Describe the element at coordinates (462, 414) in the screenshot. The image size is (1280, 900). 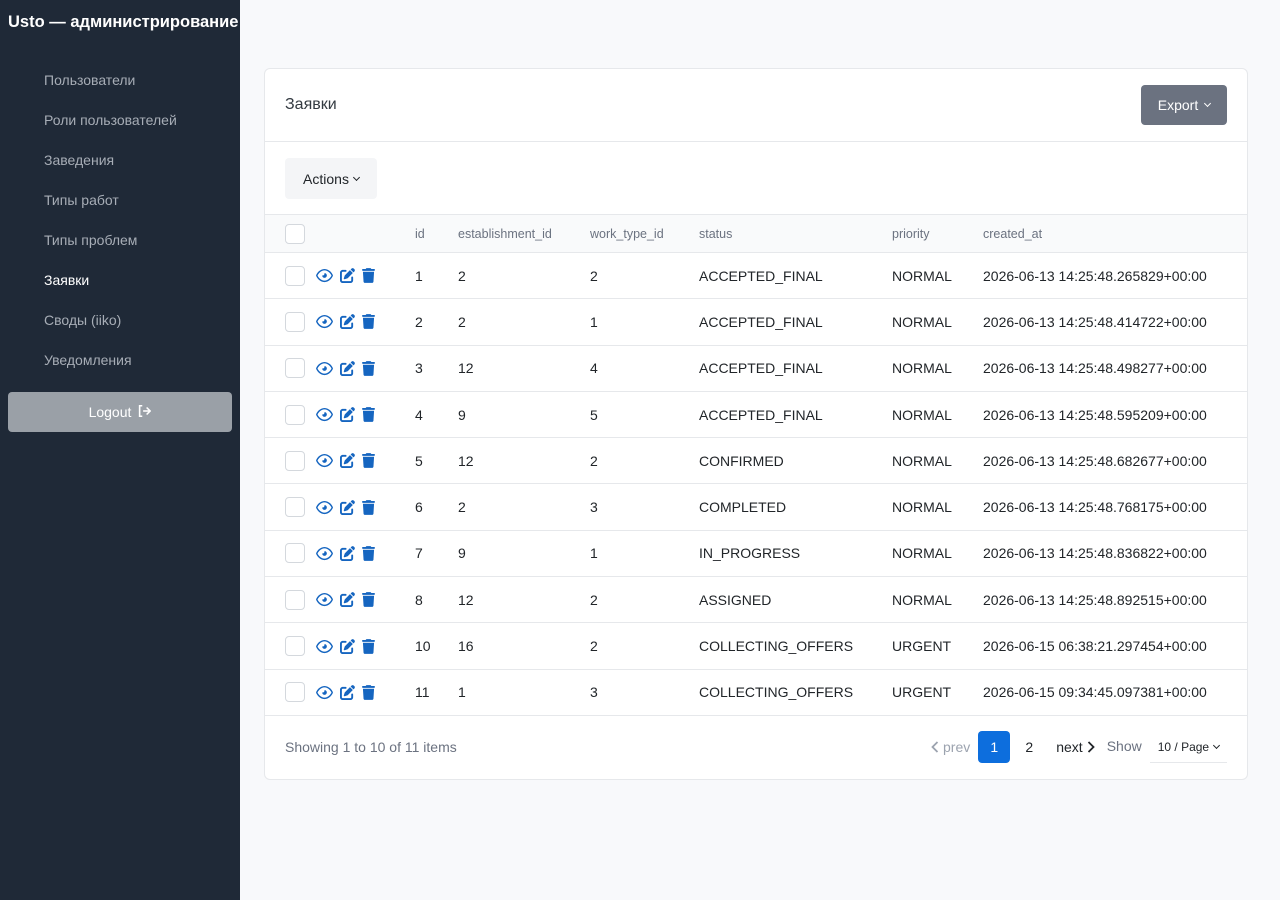
I see `cell-establishment-id: 9` at that location.